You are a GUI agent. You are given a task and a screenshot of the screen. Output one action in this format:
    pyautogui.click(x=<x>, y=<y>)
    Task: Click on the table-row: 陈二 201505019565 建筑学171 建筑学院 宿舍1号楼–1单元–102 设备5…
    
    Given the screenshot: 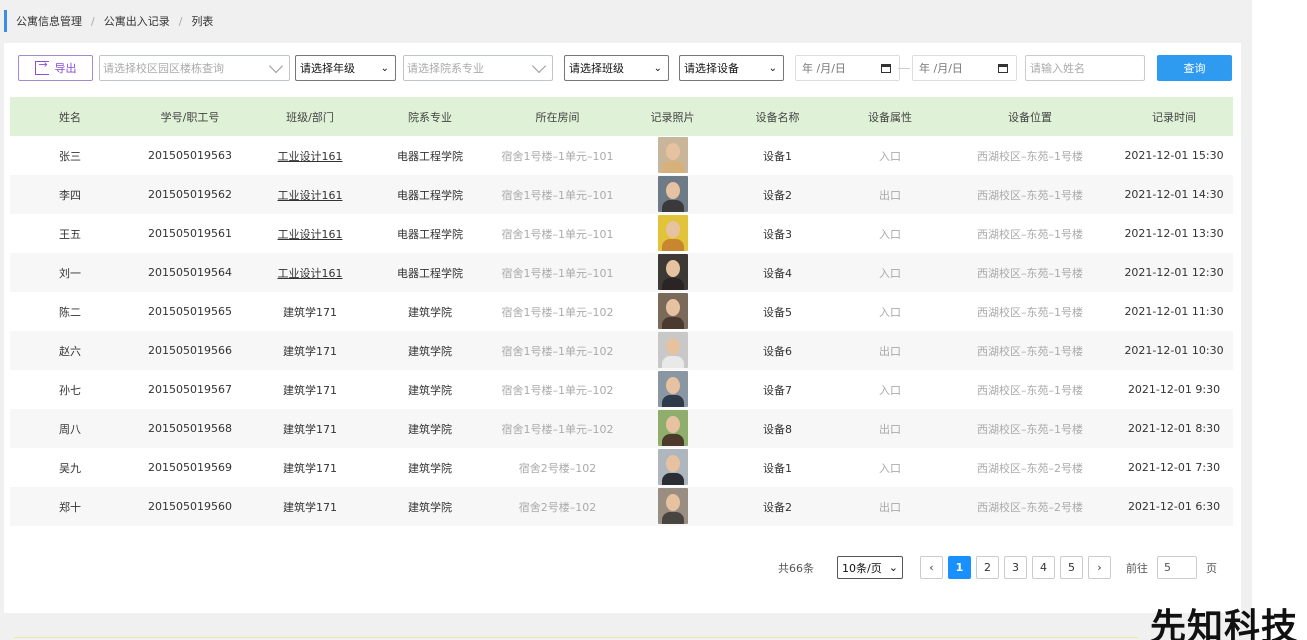 What is the action you would take?
    pyautogui.click(x=621, y=311)
    